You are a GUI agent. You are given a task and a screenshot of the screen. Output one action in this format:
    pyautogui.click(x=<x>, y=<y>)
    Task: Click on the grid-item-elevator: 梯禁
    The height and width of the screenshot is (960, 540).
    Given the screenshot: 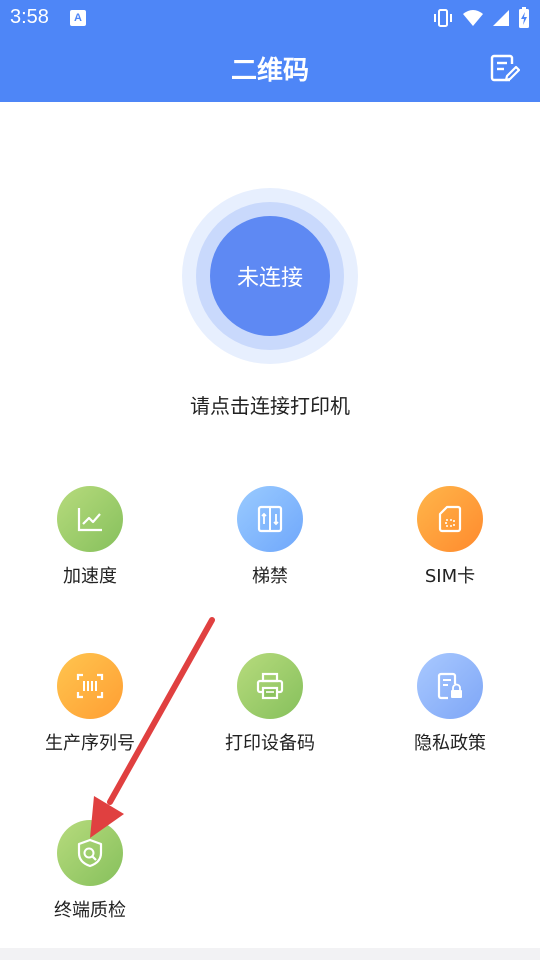 What is the action you would take?
    pyautogui.click(x=270, y=546)
    